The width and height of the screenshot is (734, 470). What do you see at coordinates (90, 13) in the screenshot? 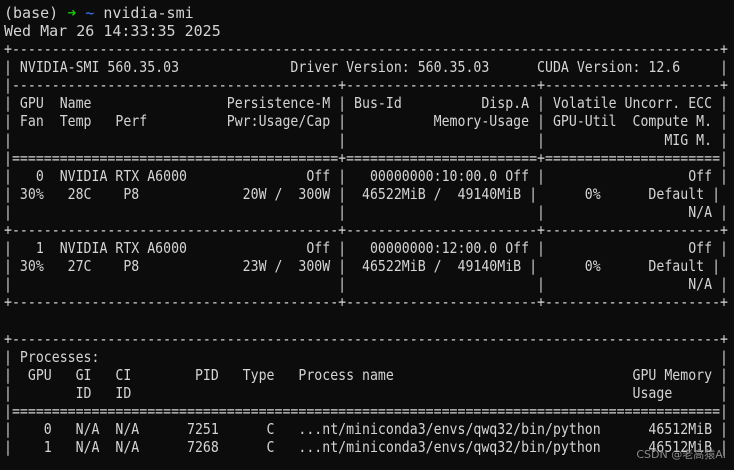
I see `cwd: ~` at bounding box center [90, 13].